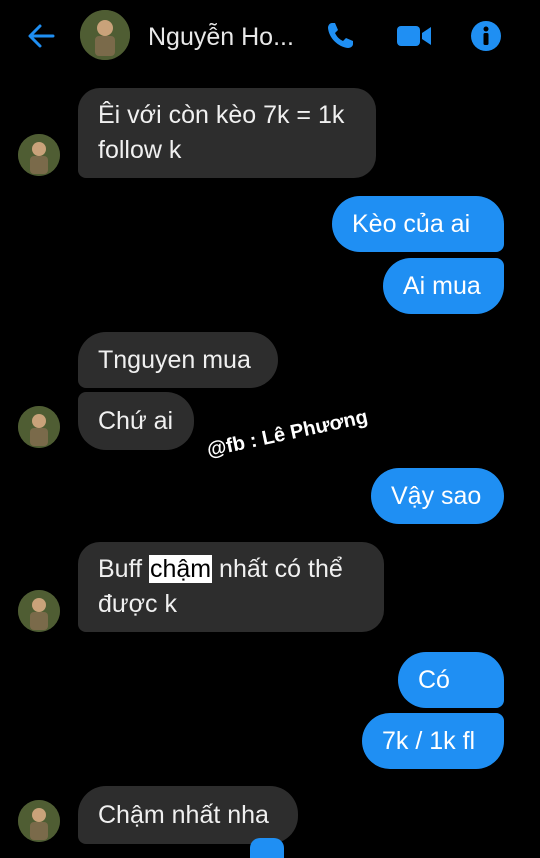 The image size is (540, 858). Describe the element at coordinates (41, 36) in the screenshot. I see `back-arrow-icon` at that location.